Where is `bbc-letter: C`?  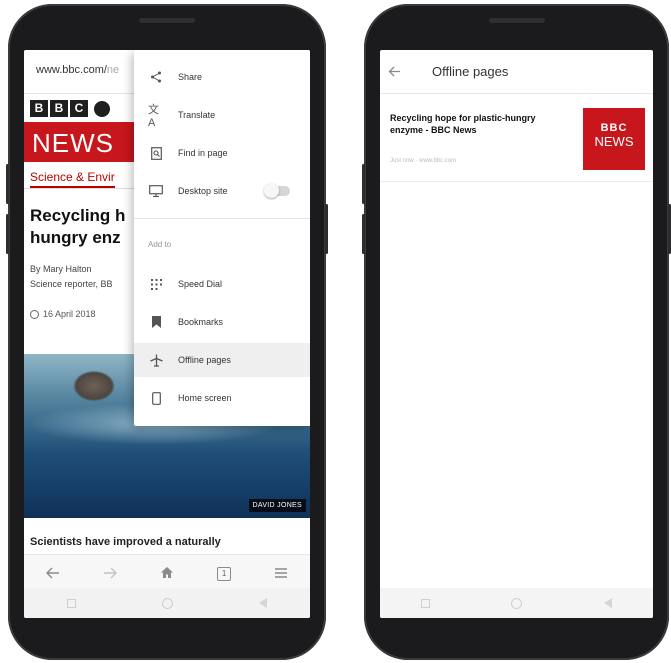 bbc-letter: C is located at coordinates (79, 108).